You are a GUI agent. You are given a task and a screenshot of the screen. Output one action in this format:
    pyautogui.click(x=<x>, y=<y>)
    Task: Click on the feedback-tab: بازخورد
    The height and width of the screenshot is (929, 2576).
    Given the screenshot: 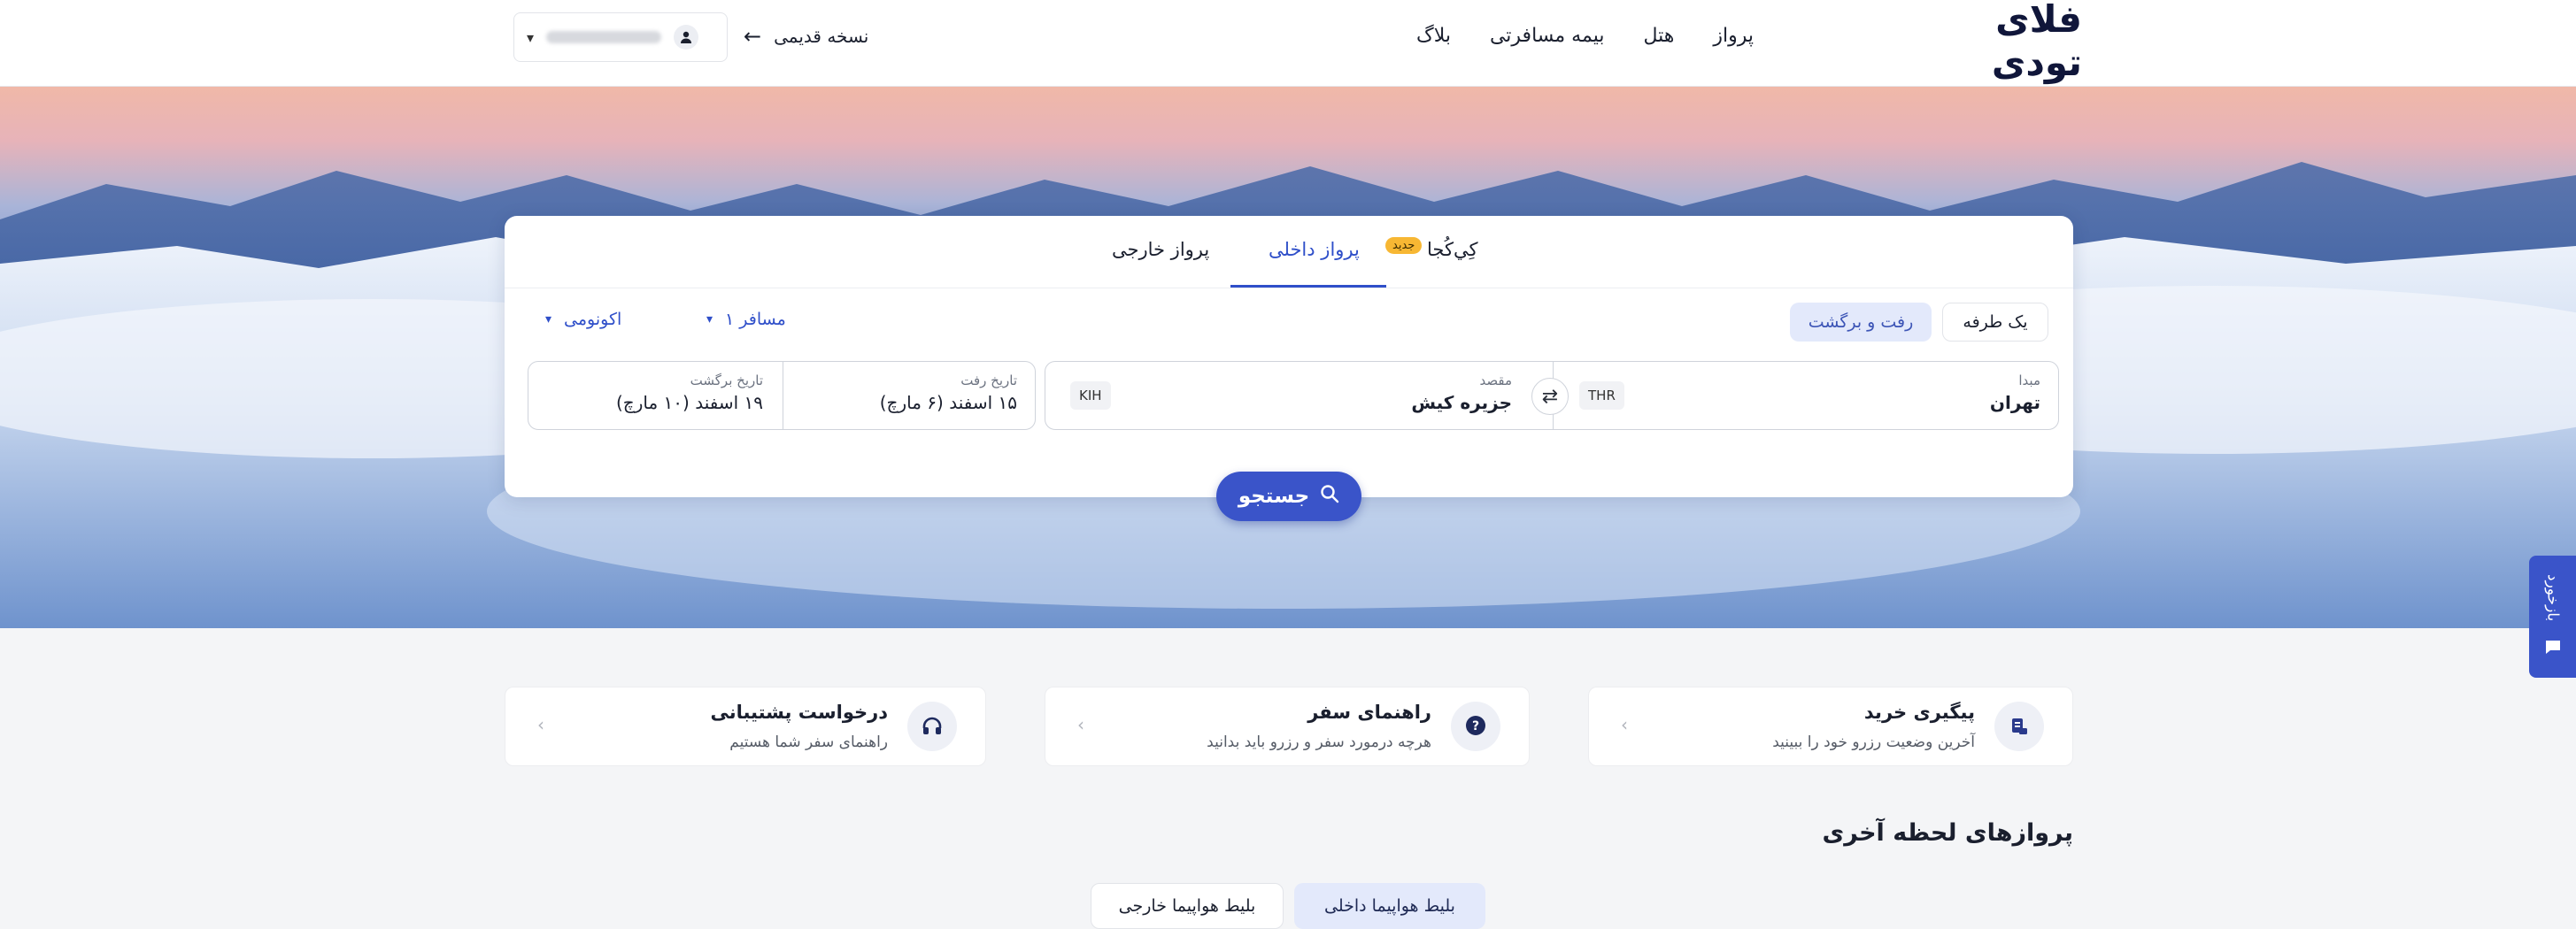 What is the action you would take?
    pyautogui.click(x=2552, y=617)
    